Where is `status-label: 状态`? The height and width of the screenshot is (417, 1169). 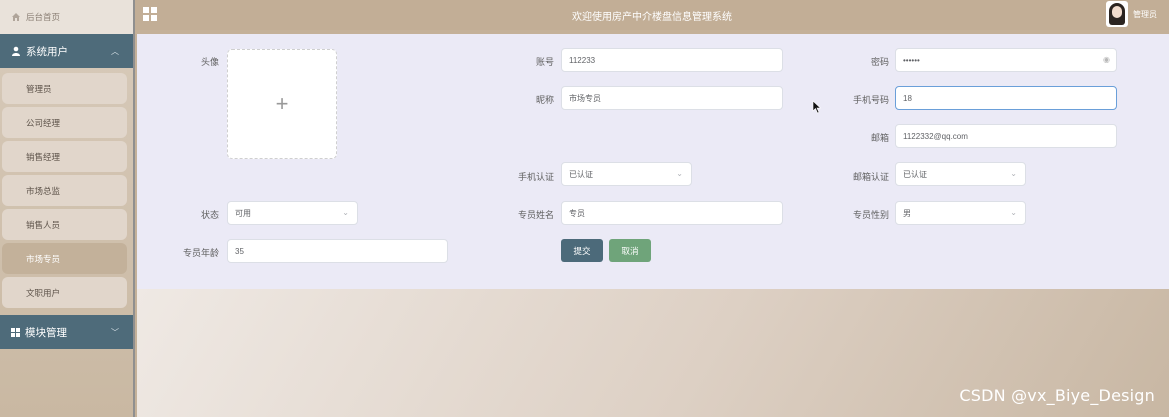 status-label: 状态 is located at coordinates (209, 215).